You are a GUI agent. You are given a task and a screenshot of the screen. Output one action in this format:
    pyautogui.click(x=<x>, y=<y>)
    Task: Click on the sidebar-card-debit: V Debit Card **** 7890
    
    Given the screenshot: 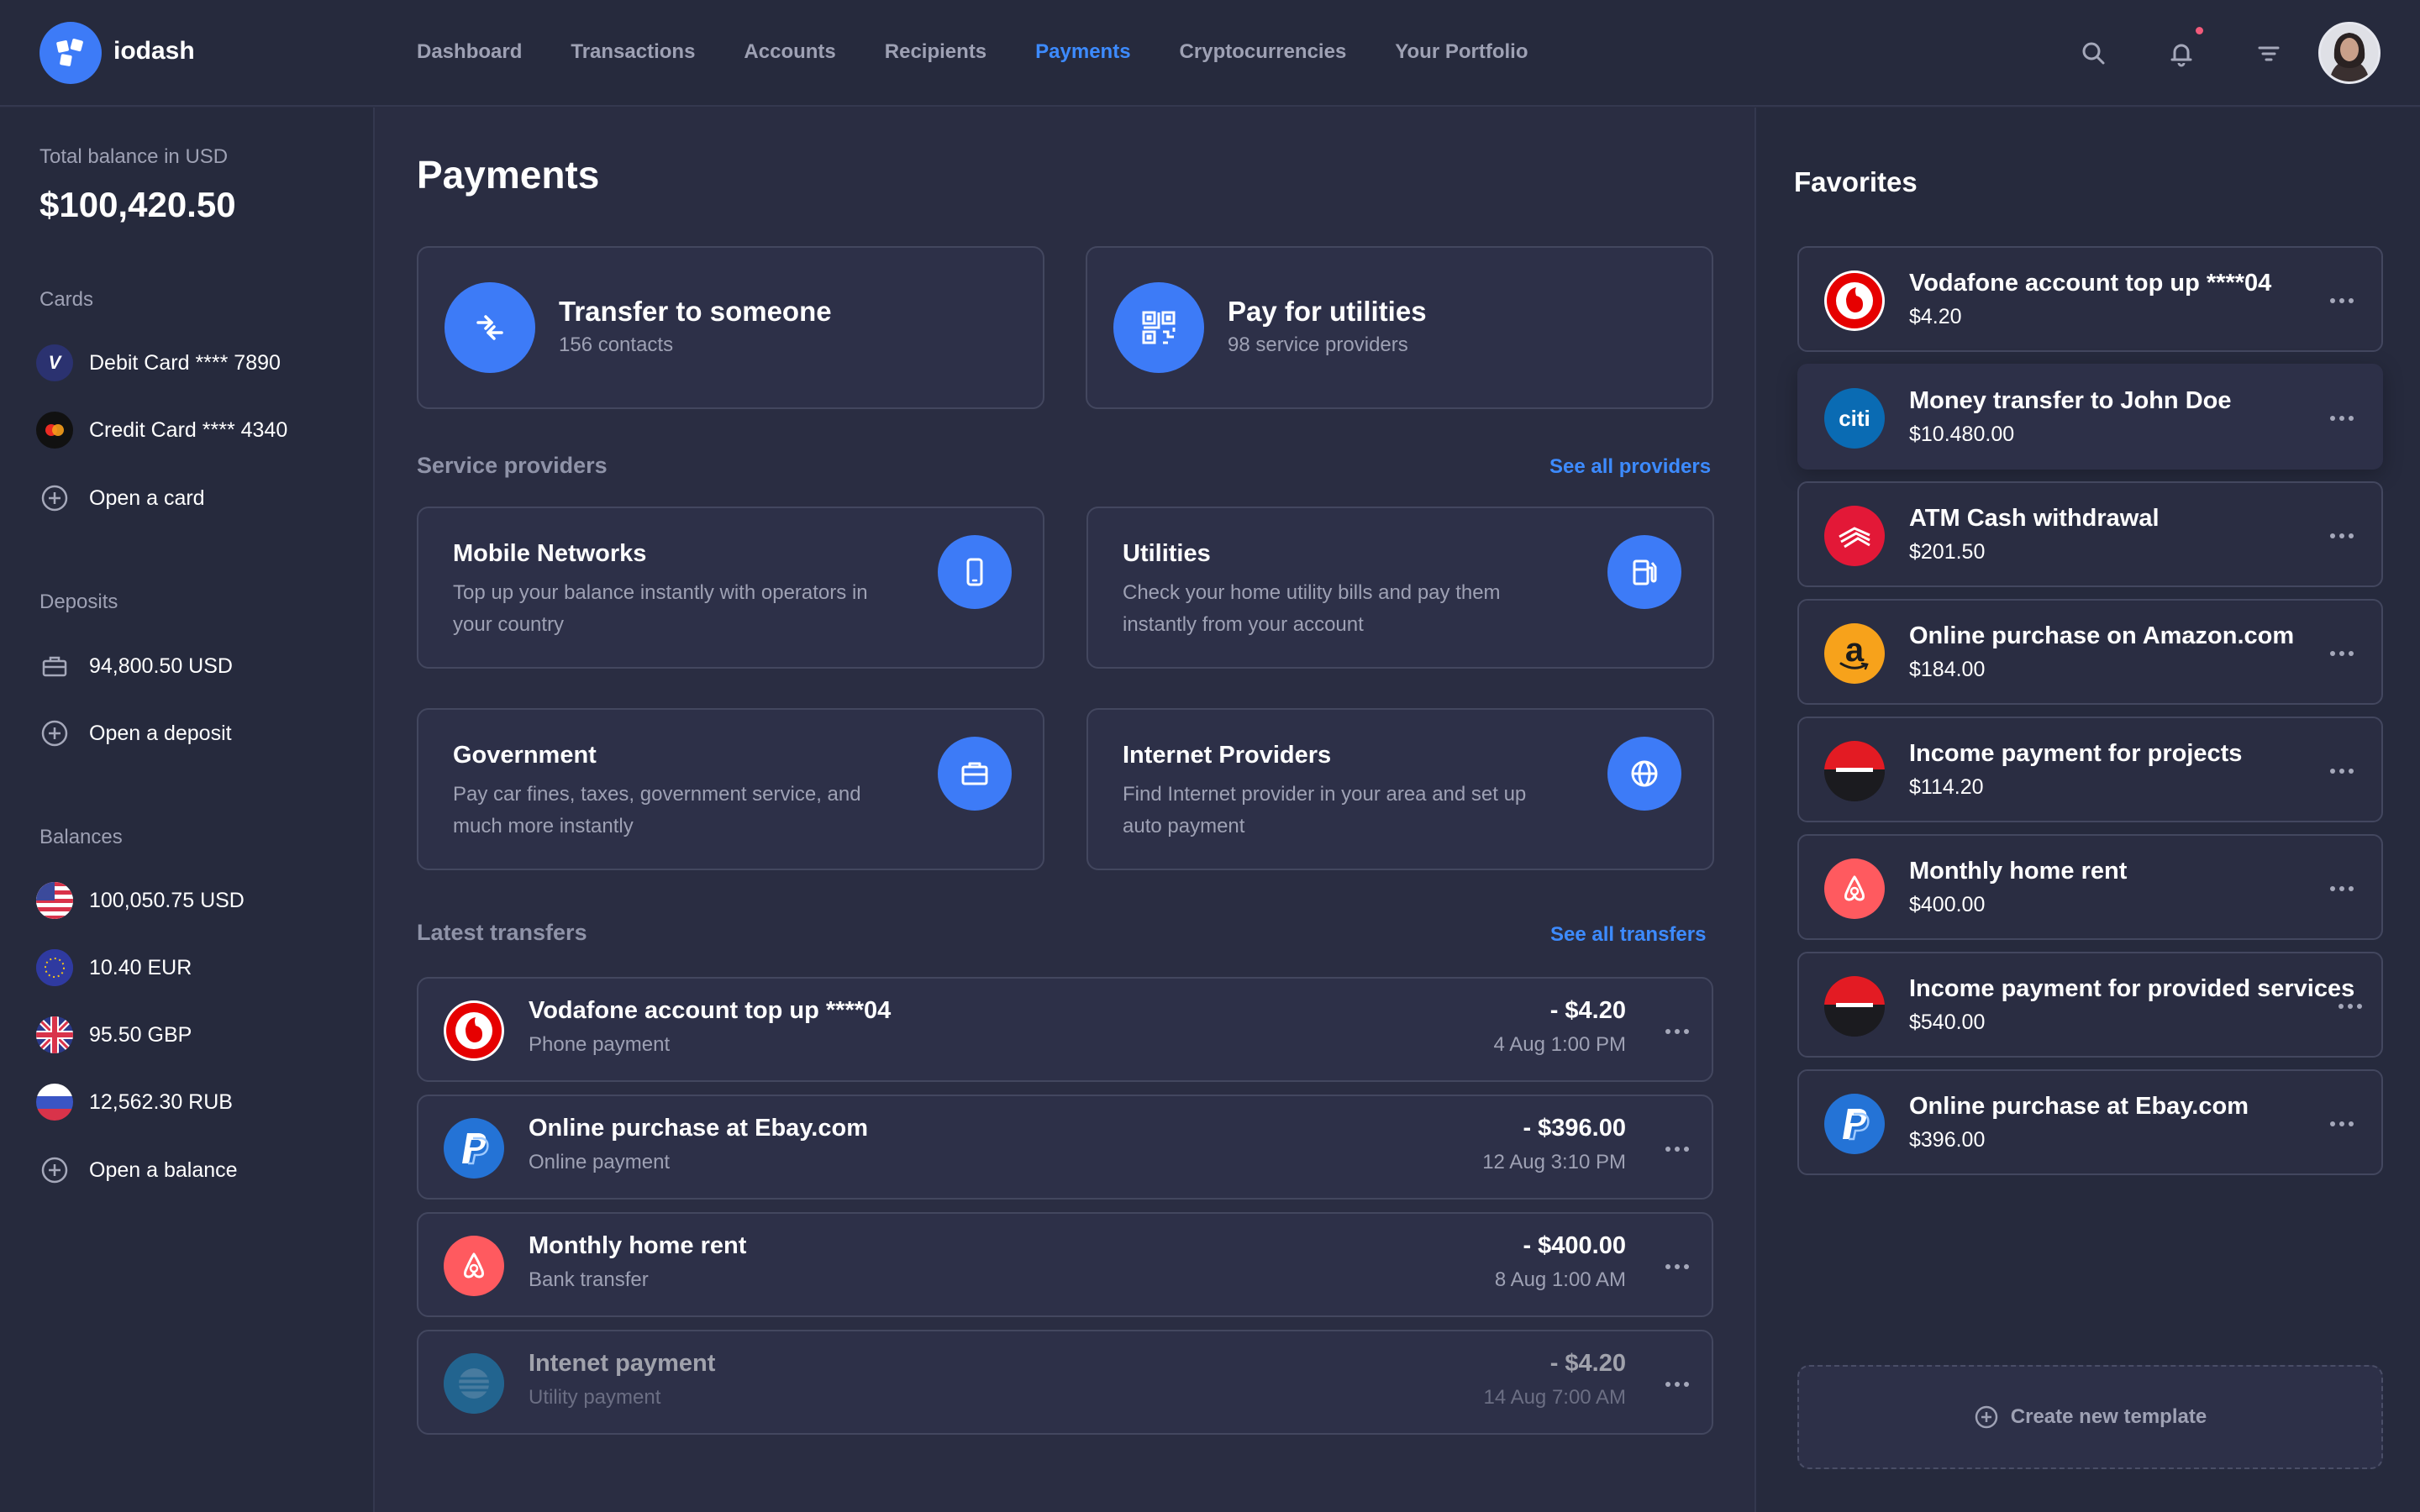 What is the action you would take?
    pyautogui.click(x=158, y=363)
    